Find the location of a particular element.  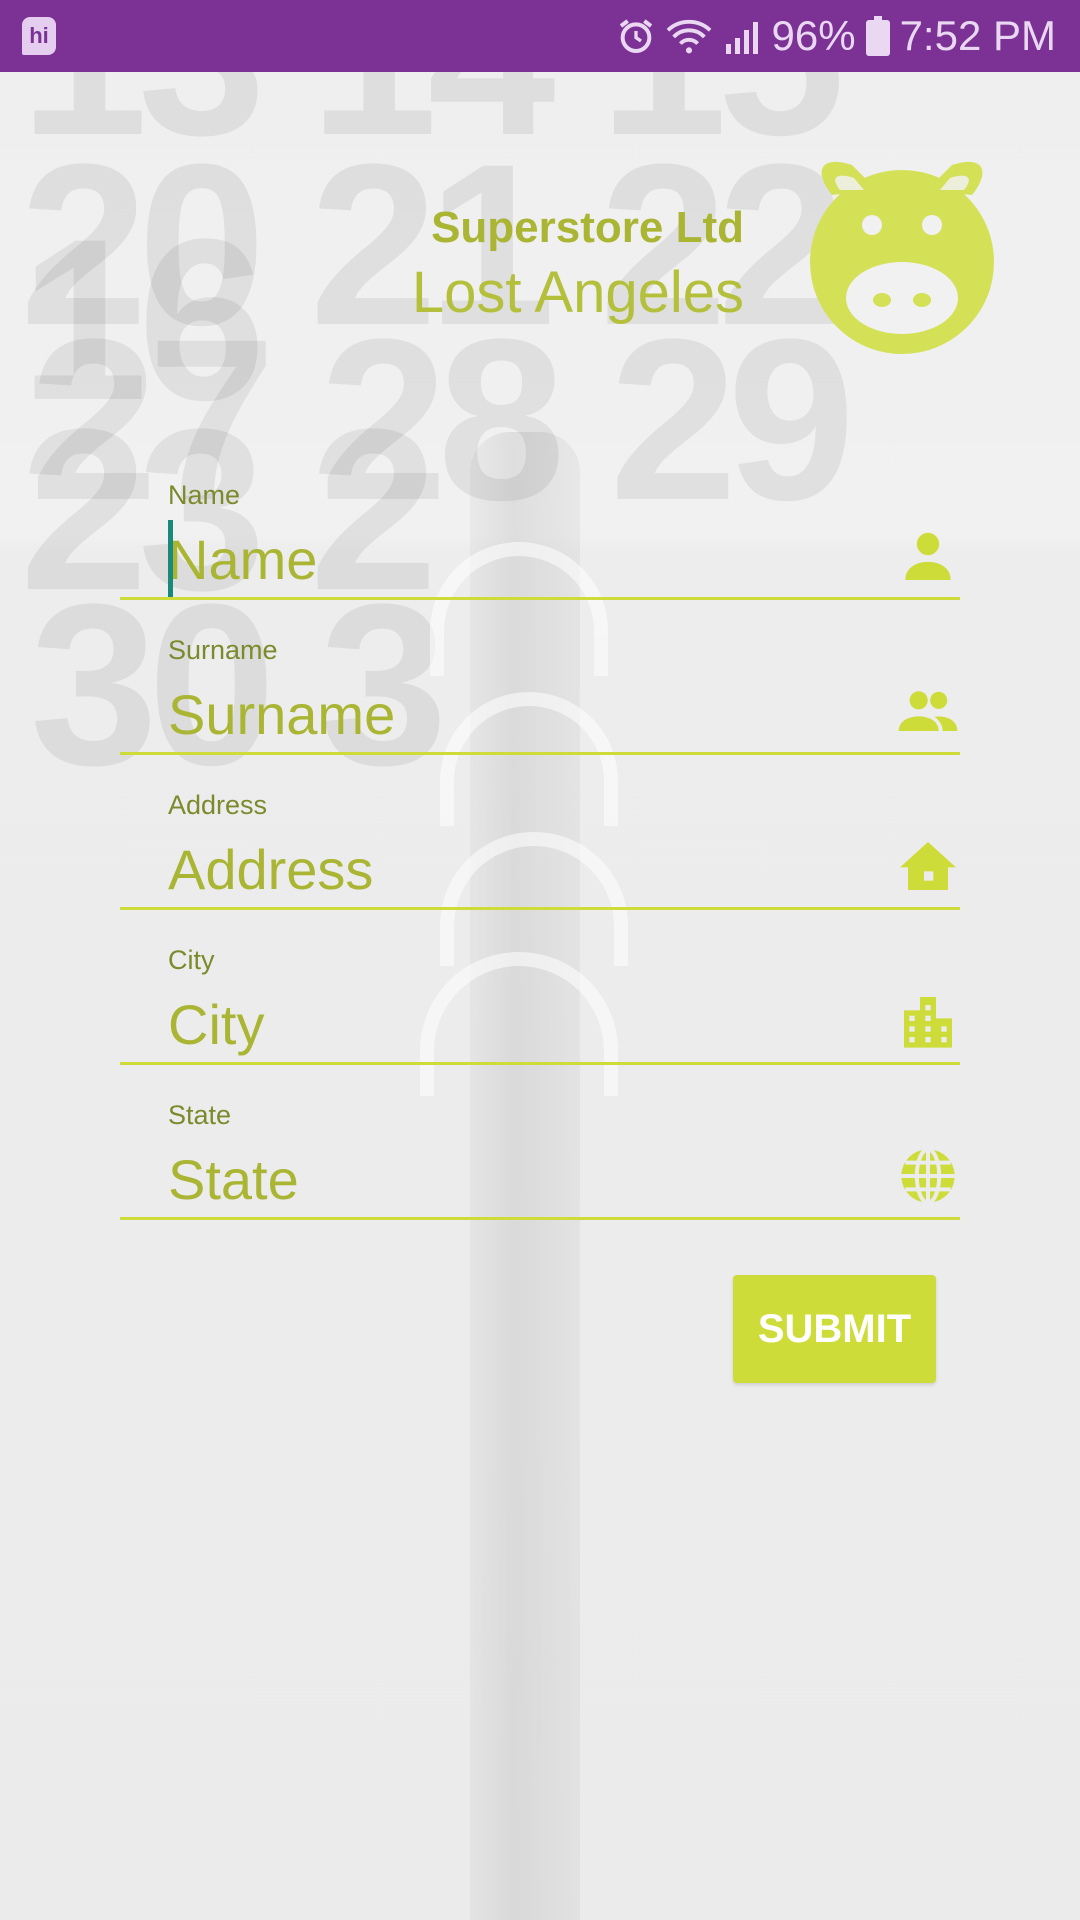

home-icon is located at coordinates (928, 866).